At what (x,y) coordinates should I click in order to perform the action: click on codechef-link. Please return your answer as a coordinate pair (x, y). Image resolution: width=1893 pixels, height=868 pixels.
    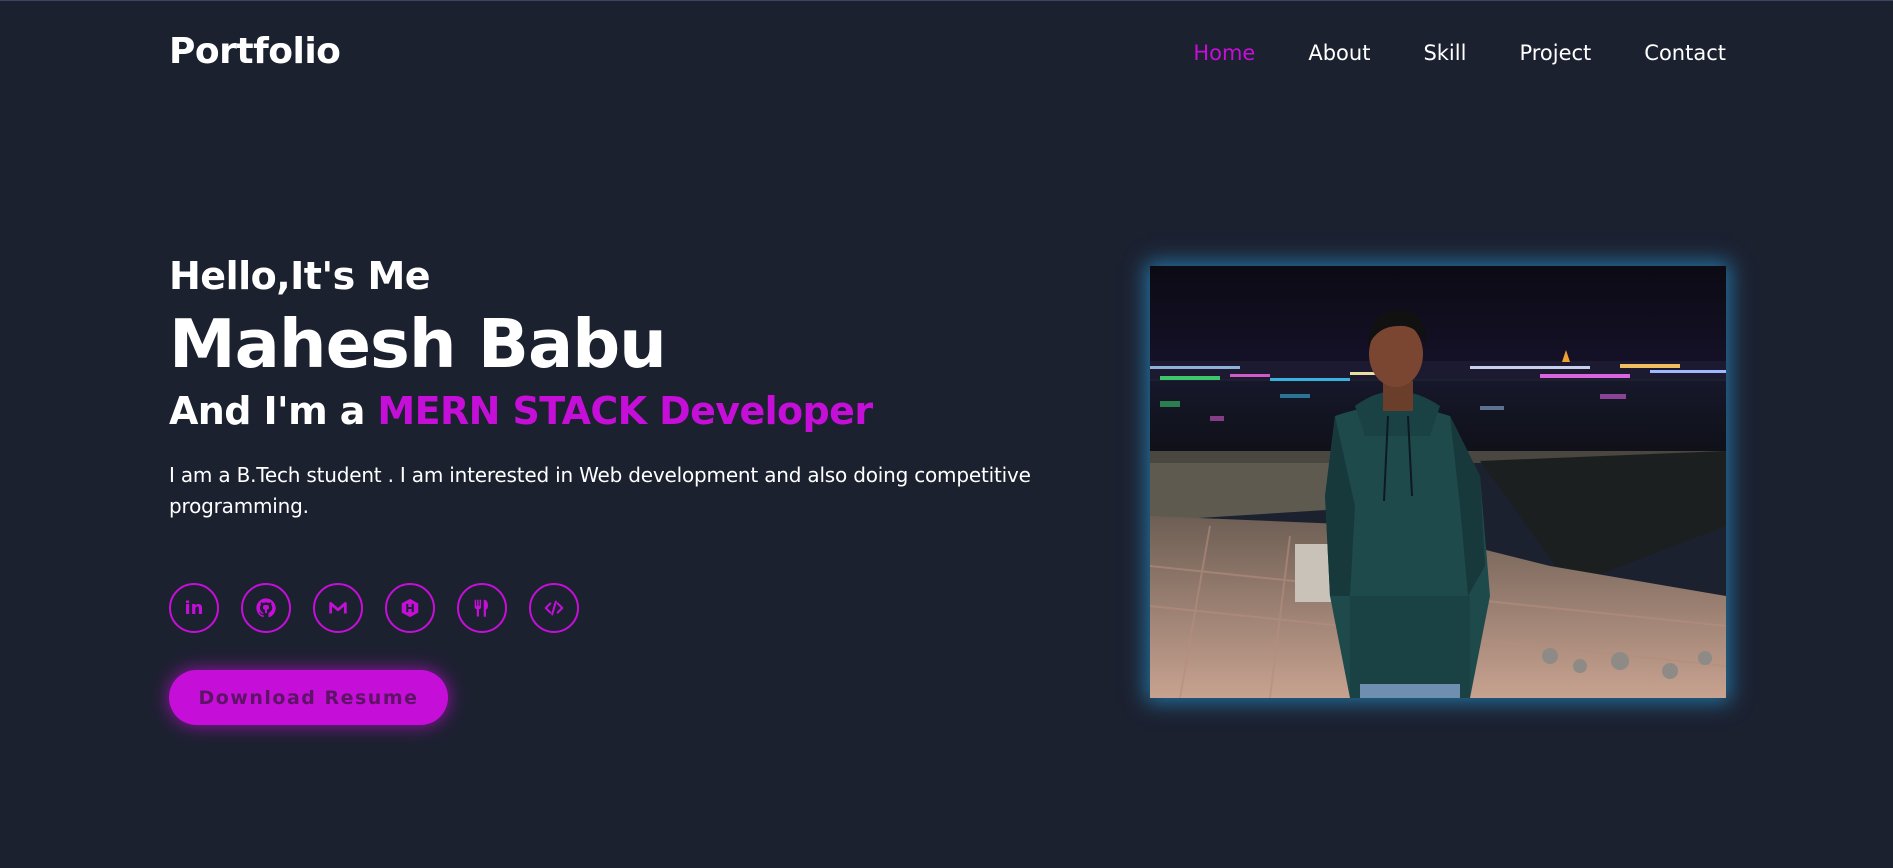
    Looking at the image, I should click on (482, 608).